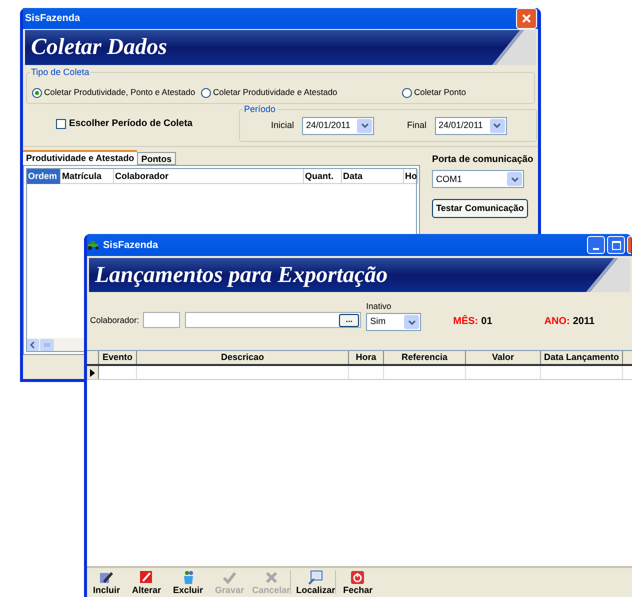 This screenshot has height=597, width=632. I want to click on test-connection-button: Testar Comunicação, so click(480, 208).